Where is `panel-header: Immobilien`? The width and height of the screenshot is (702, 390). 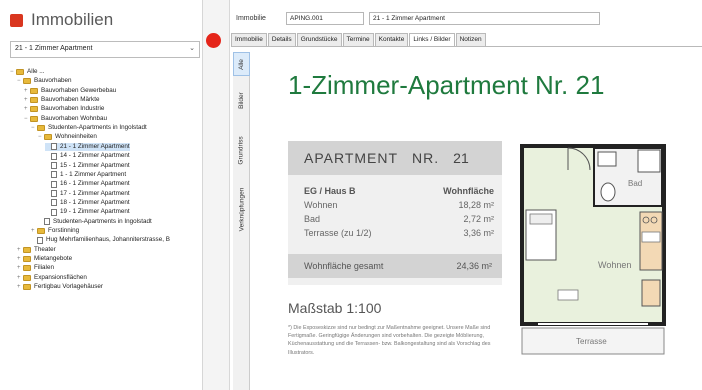 panel-header: Immobilien is located at coordinates (61, 20).